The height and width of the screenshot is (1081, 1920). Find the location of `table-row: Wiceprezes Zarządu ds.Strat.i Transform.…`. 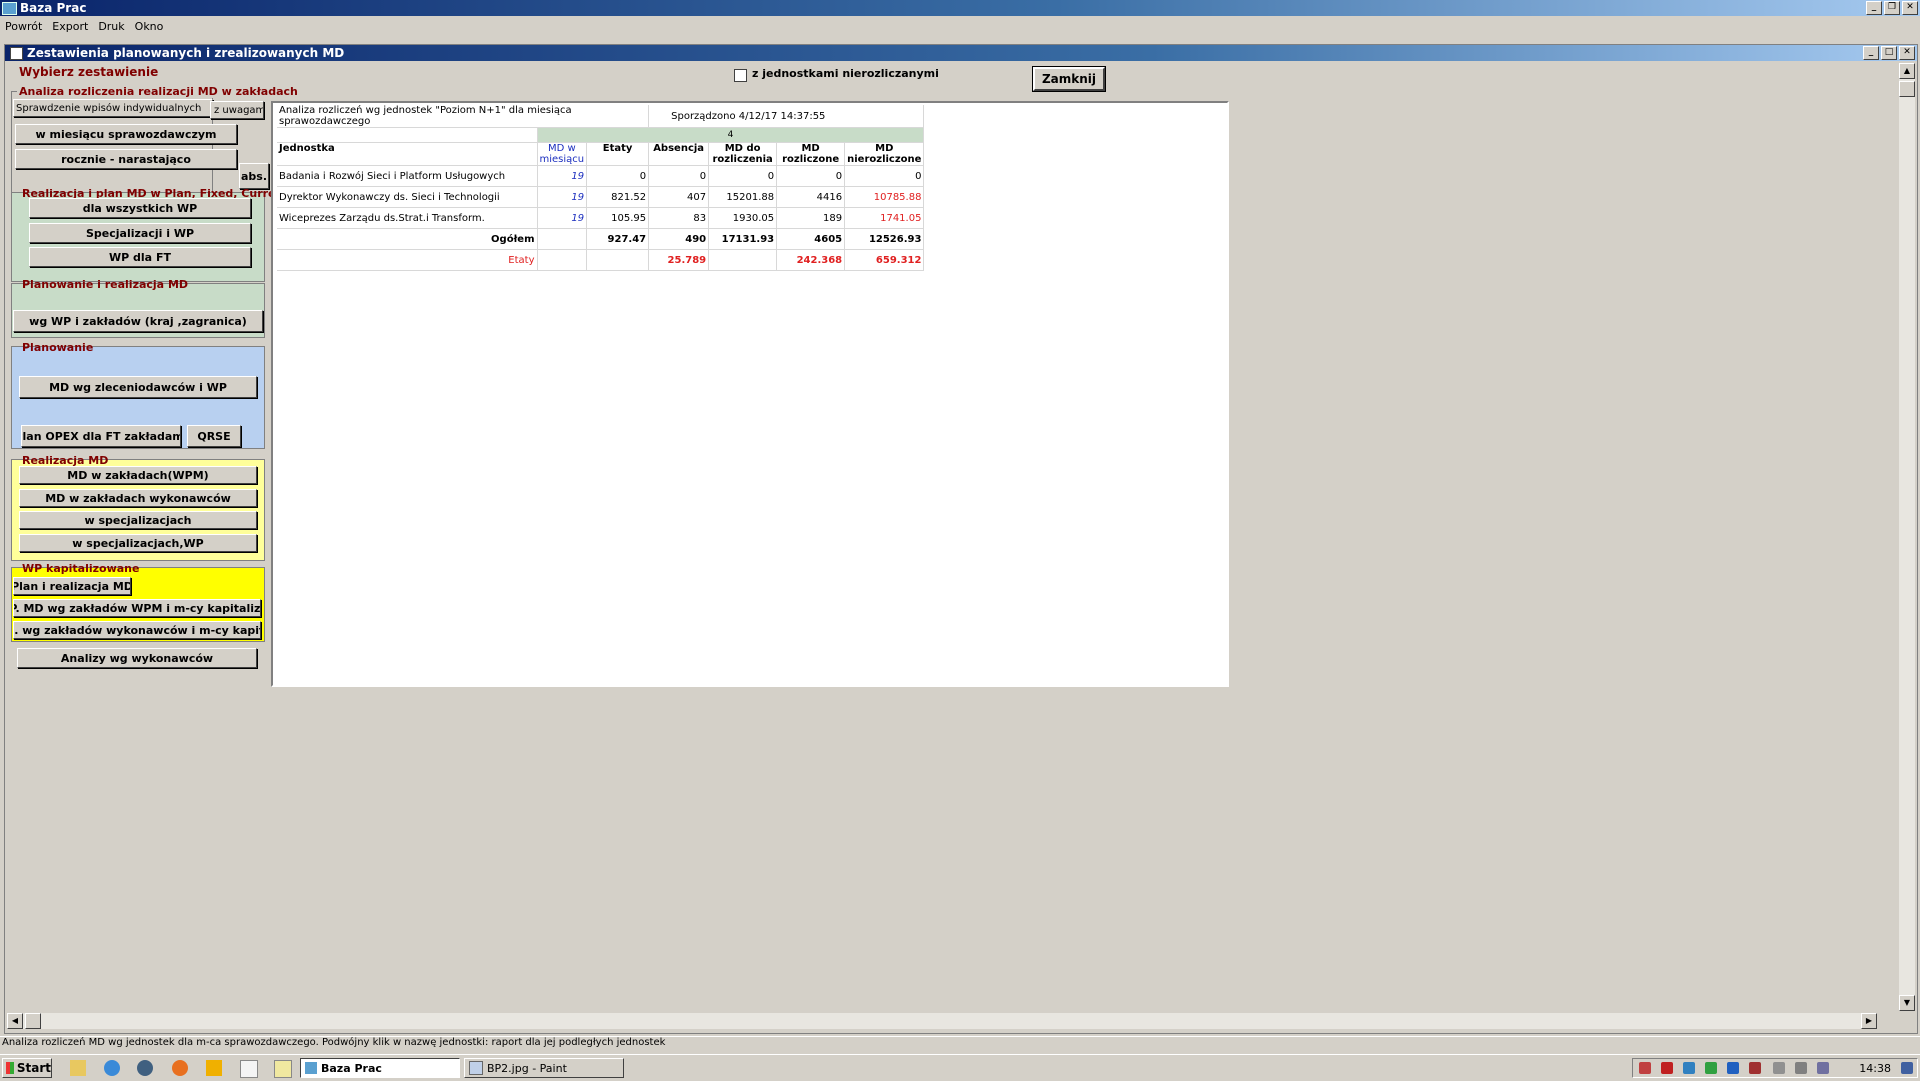

table-row: Wiceprezes Zarządu ds.Strat.i Transform.… is located at coordinates (601, 218).